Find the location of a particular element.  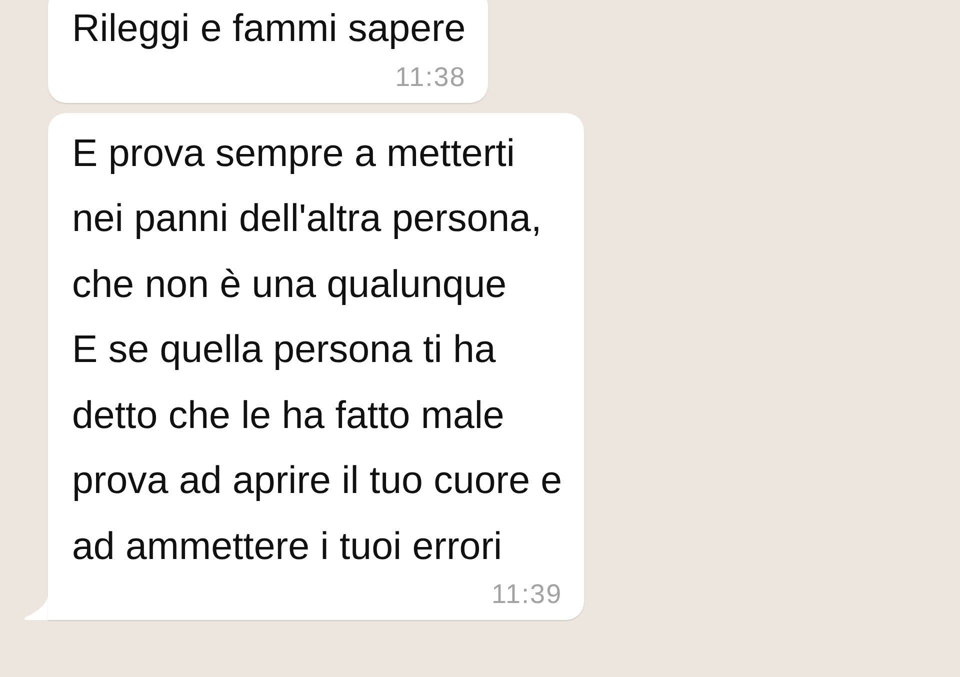

message-time: 11:39 is located at coordinates (527, 594).